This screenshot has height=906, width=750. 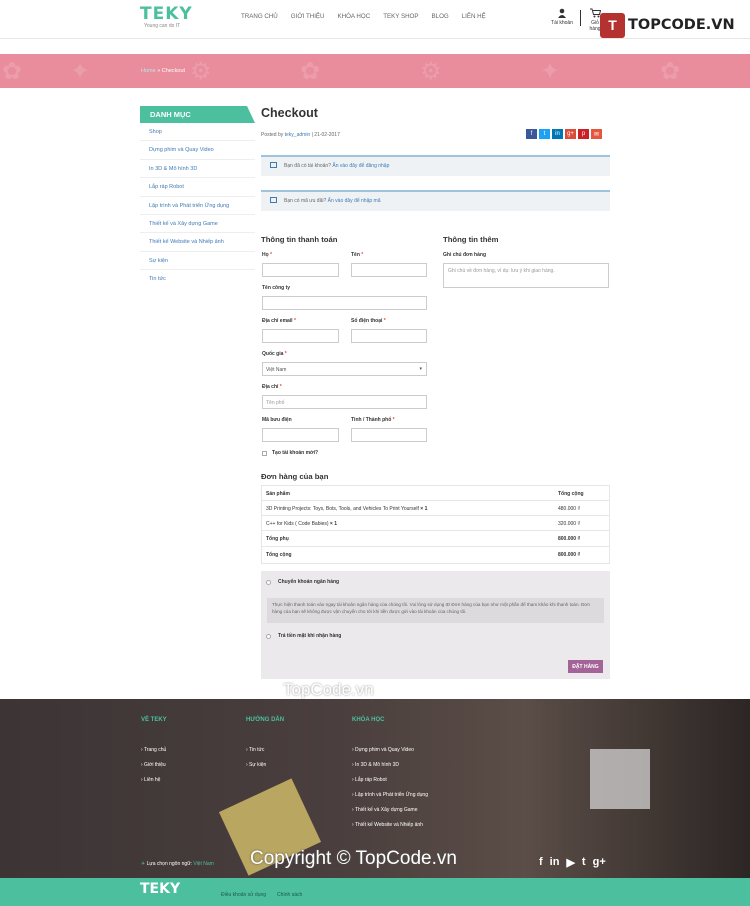 I want to click on account-link: Tài khoản, so click(x=562, y=17).